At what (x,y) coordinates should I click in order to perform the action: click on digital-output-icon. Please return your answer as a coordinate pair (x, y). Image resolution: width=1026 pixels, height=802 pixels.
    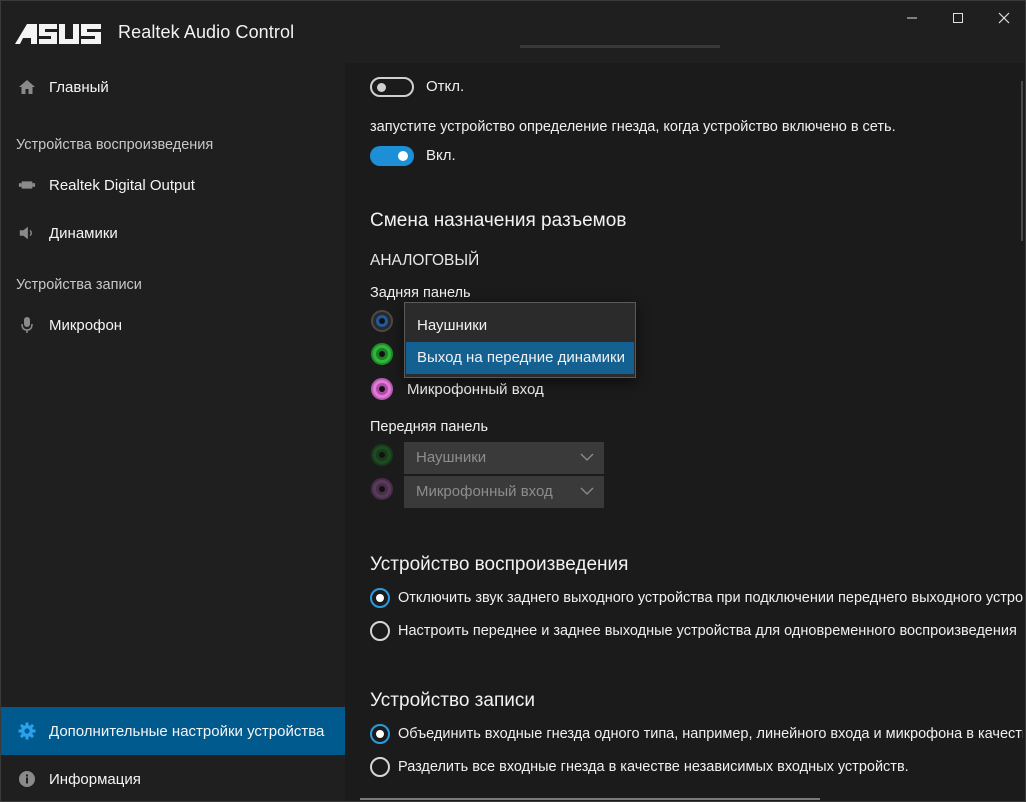
    Looking at the image, I should click on (27, 185).